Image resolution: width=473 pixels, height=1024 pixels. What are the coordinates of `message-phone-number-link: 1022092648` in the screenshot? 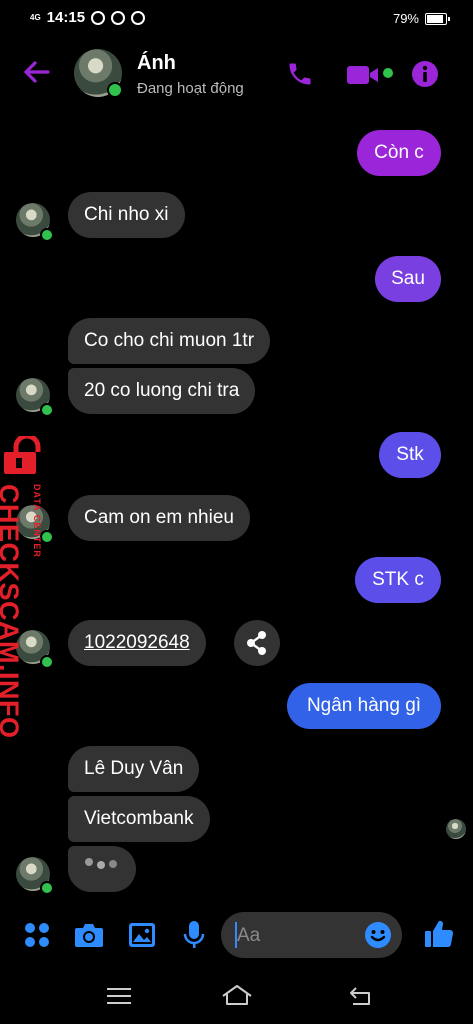 It's located at (137, 643).